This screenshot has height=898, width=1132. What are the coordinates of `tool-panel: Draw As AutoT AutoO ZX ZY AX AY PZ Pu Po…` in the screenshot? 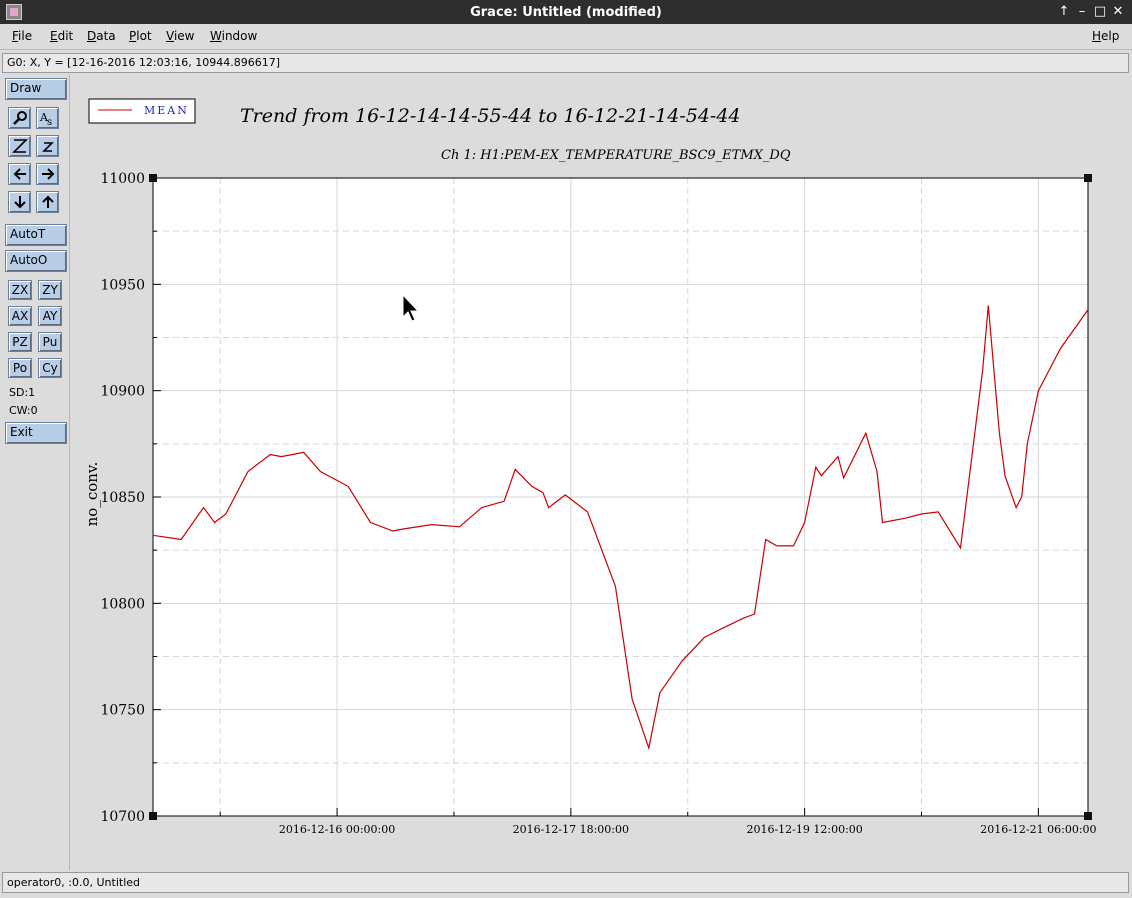 It's located at (35, 472).